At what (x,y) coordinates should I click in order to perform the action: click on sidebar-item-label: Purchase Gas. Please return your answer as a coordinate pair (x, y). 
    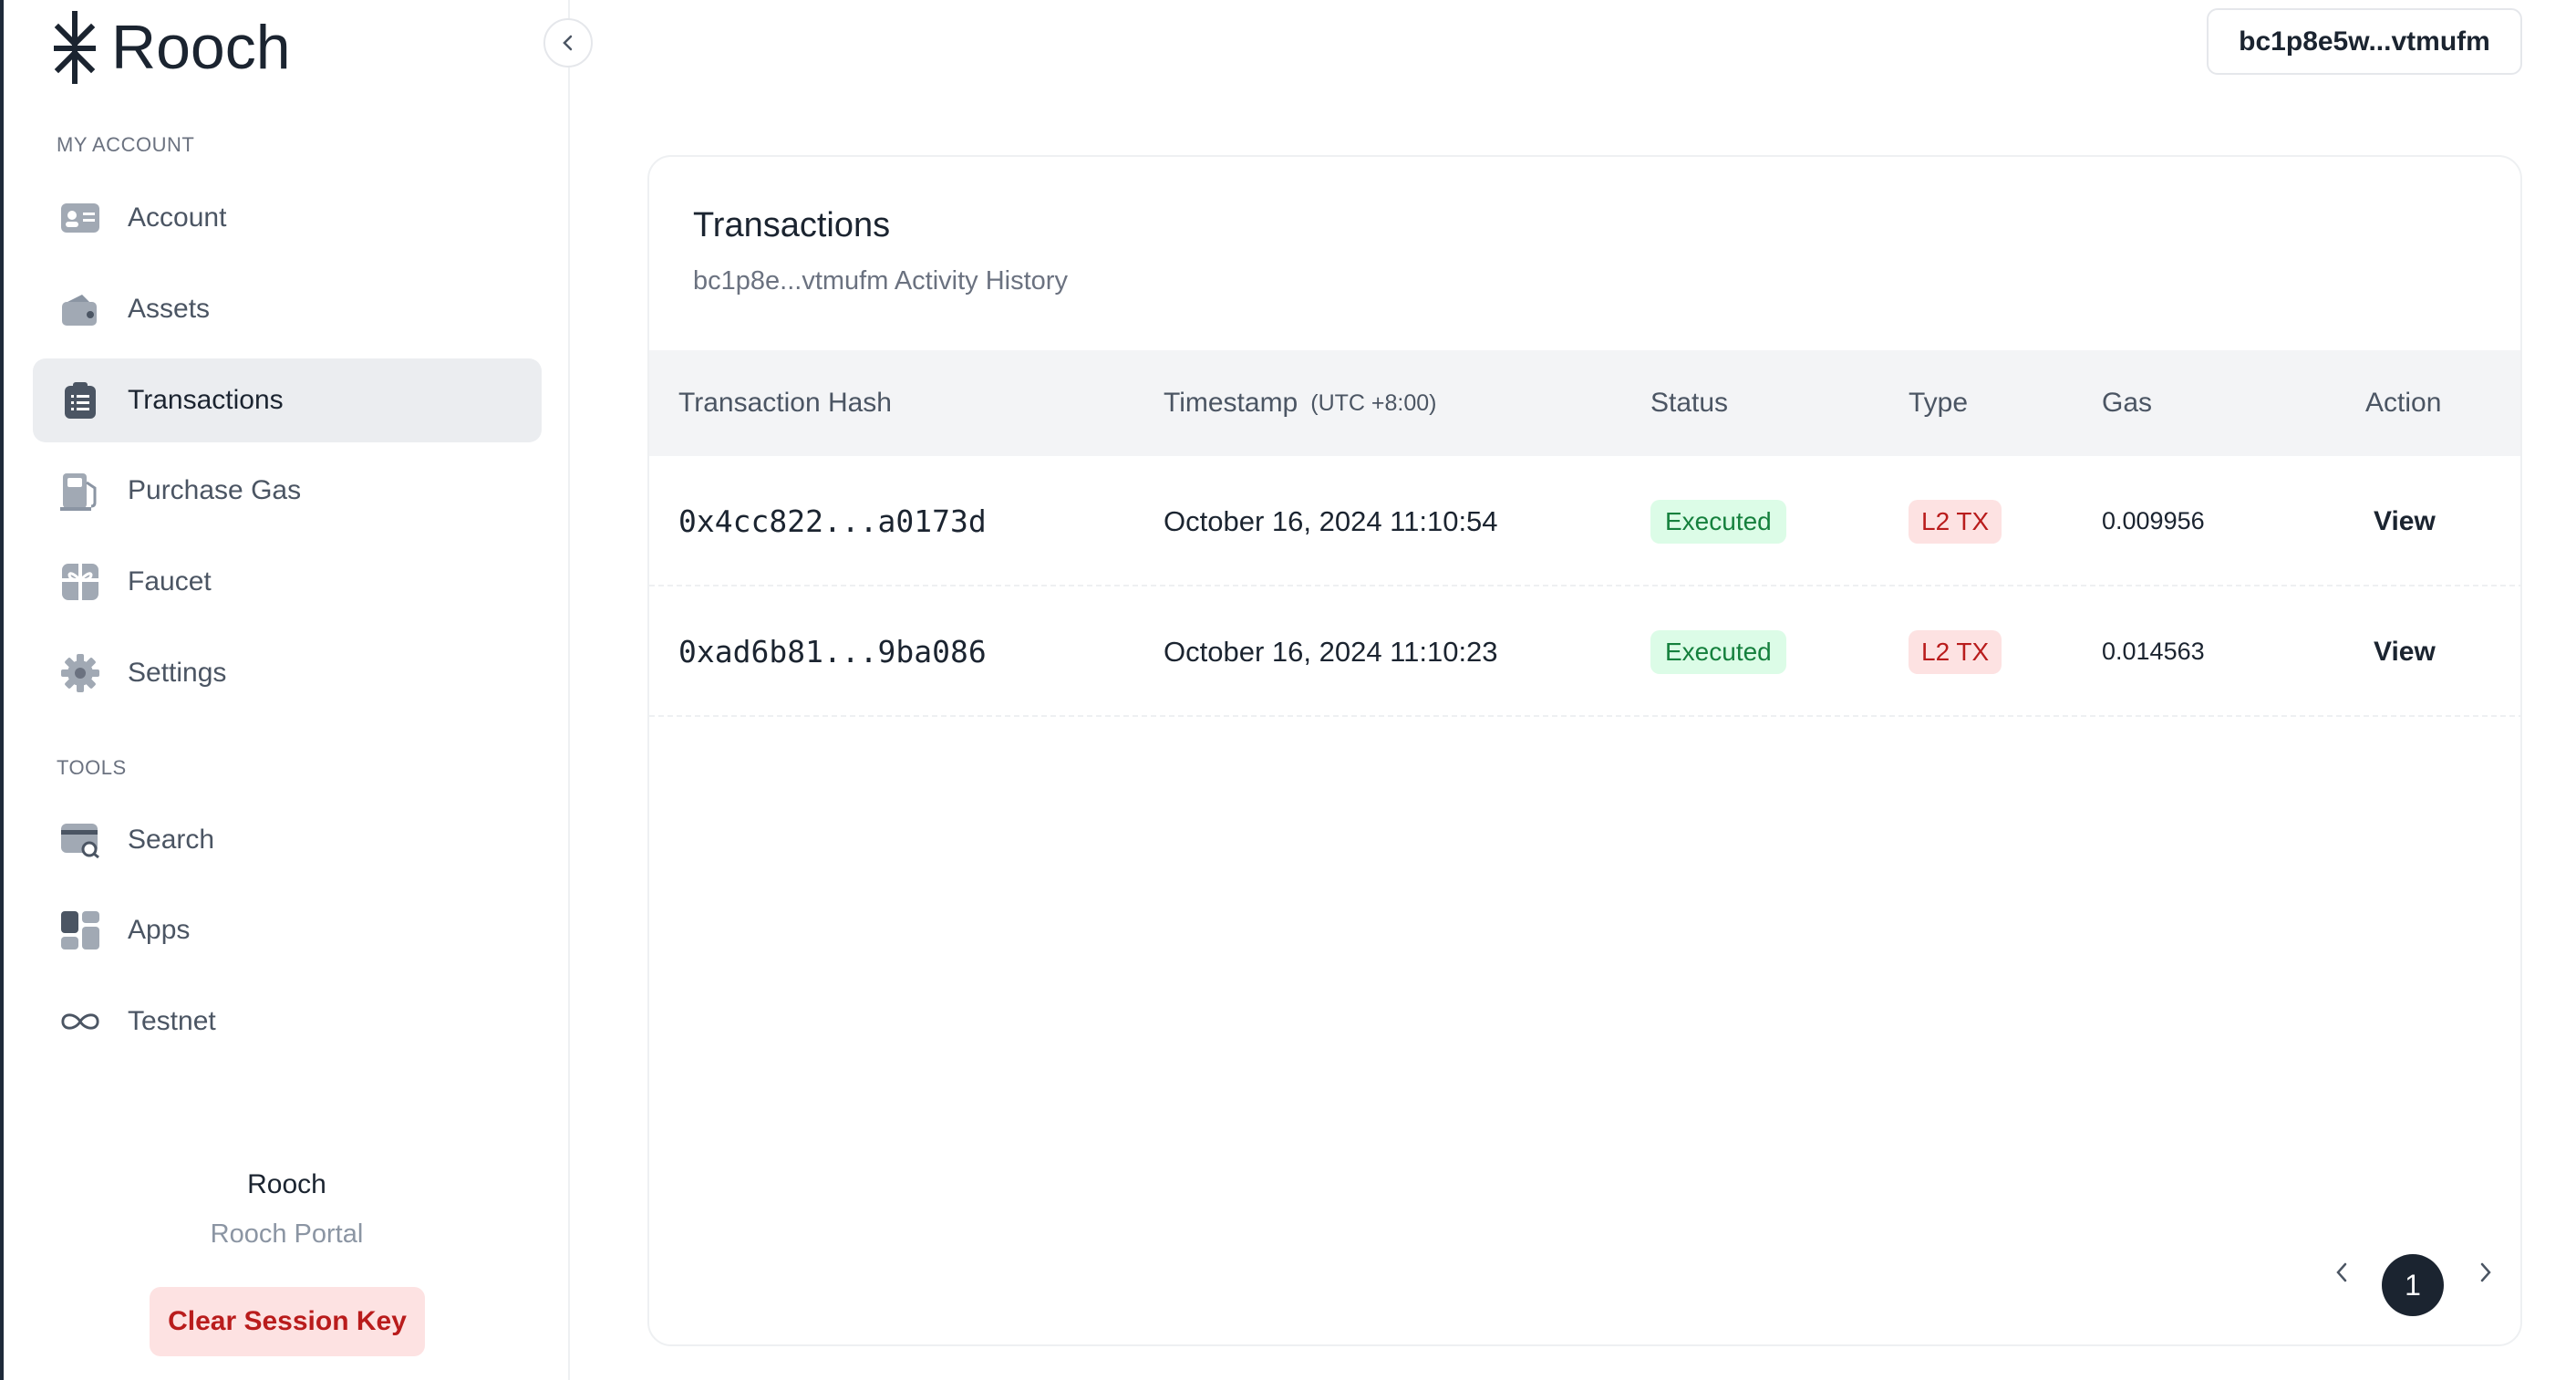
    Looking at the image, I should click on (215, 490).